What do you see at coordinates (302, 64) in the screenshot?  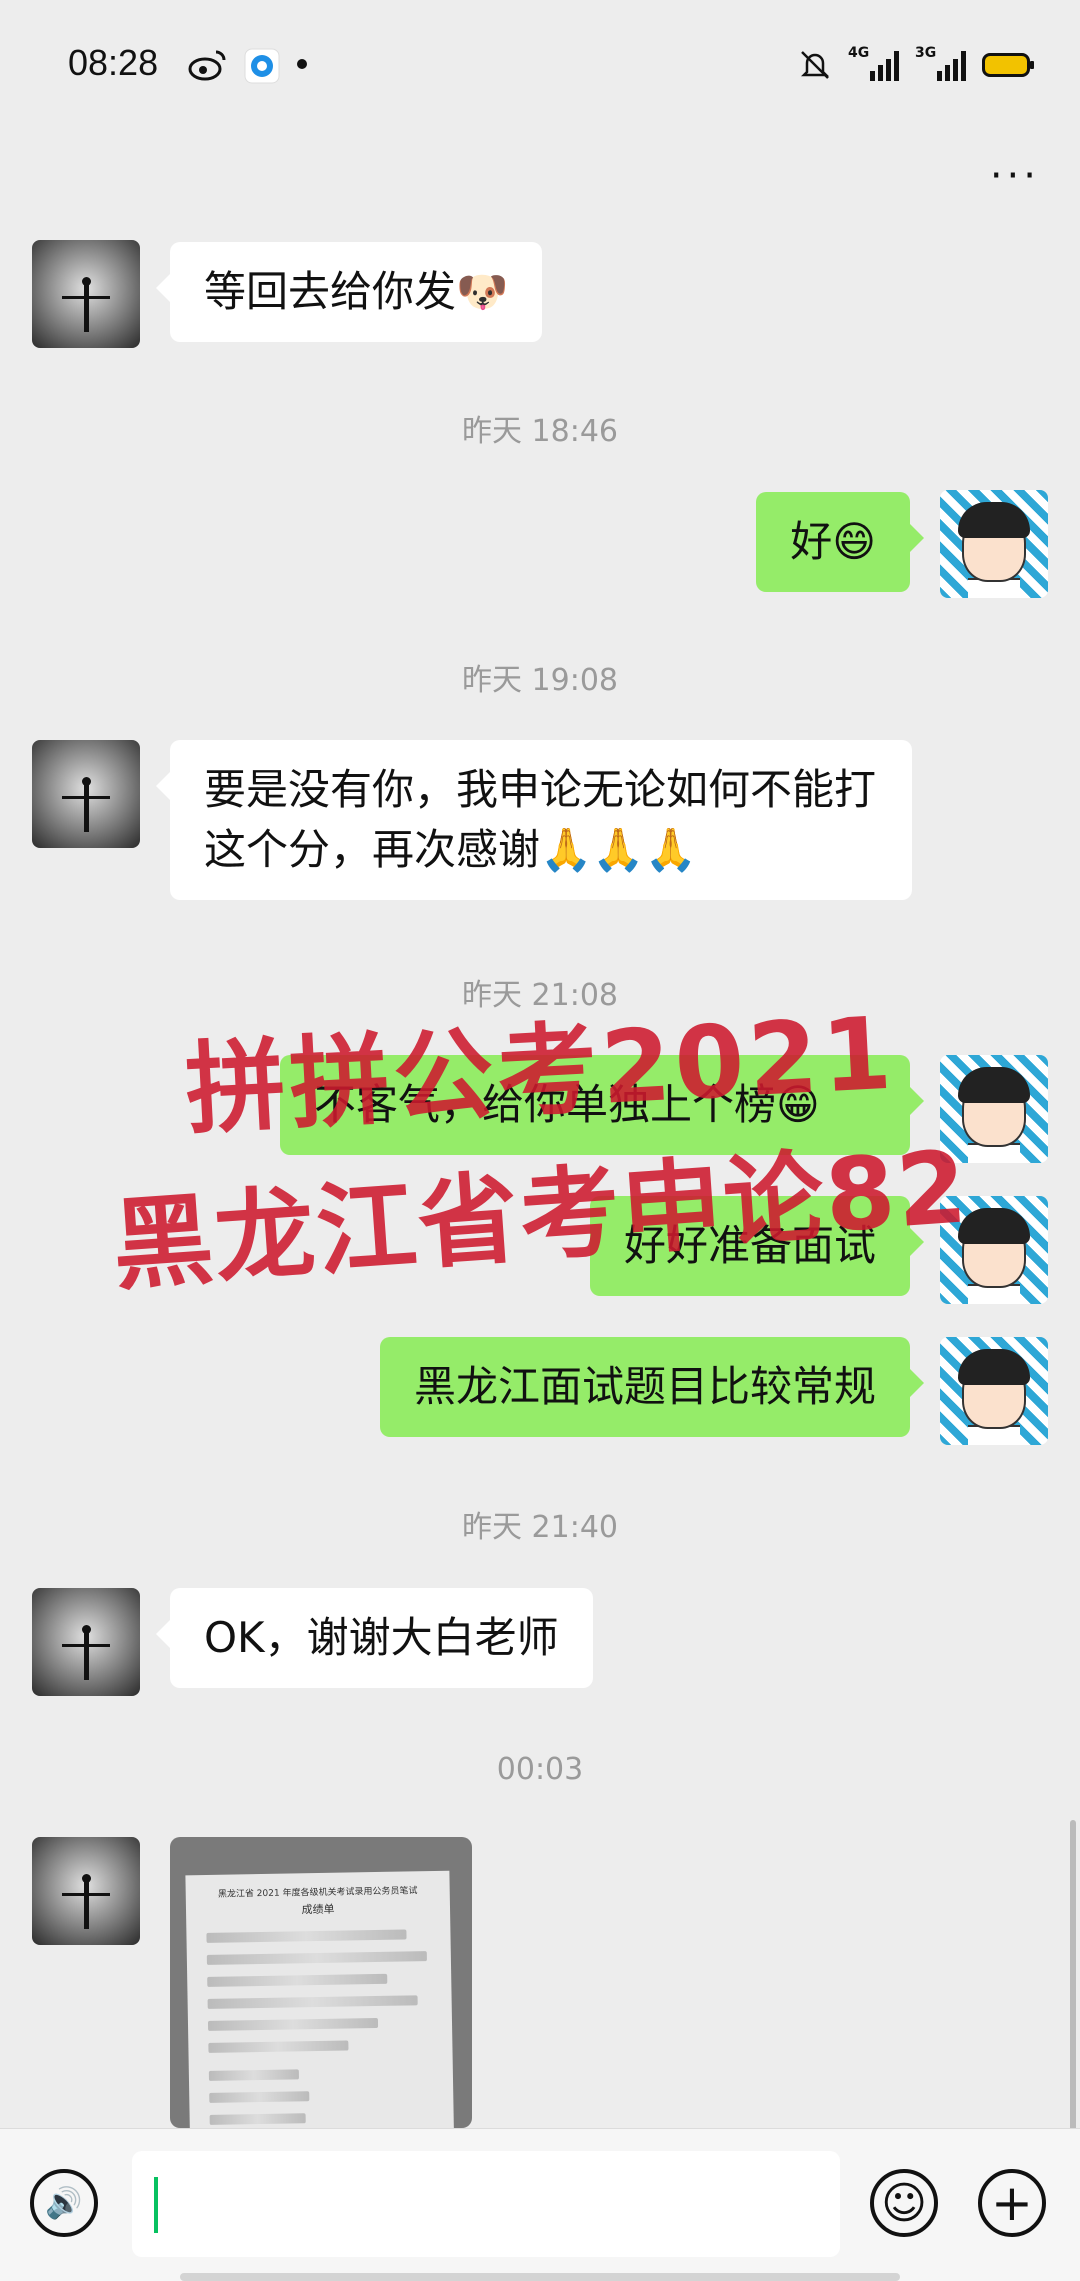 I see `dot-icon` at bounding box center [302, 64].